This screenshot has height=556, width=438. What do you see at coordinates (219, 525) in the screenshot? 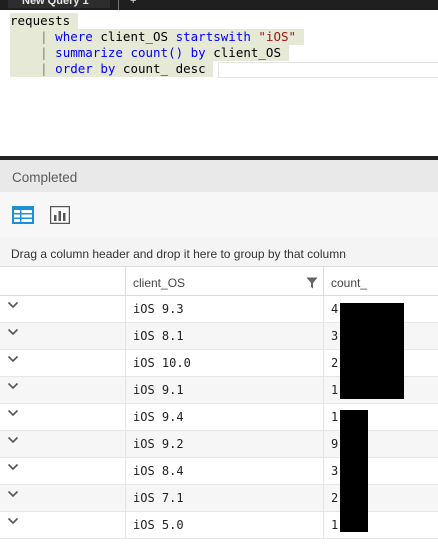
I see `table-row: iOS 5.0 1` at bounding box center [219, 525].